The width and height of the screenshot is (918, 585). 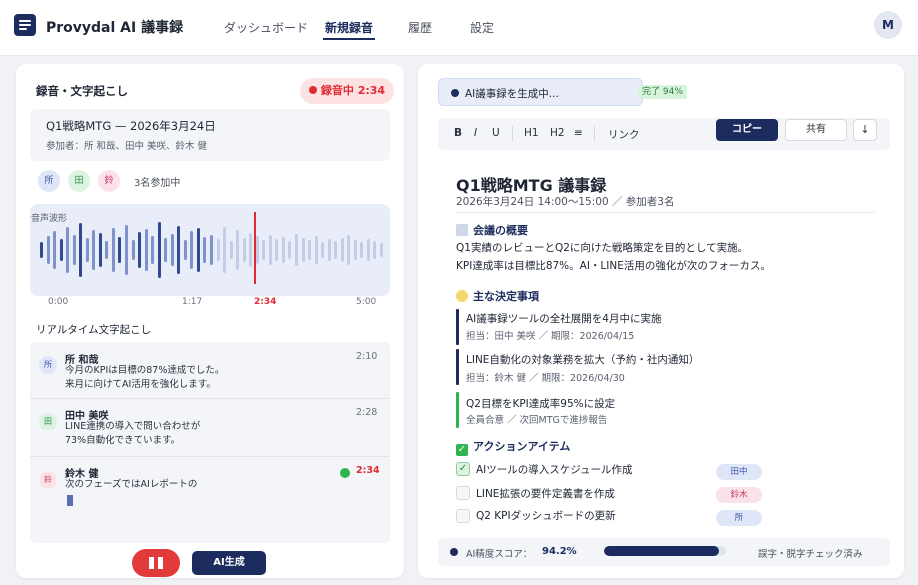 What do you see at coordinates (739, 518) in the screenshot?
I see `assignee-tag: 所` at bounding box center [739, 518].